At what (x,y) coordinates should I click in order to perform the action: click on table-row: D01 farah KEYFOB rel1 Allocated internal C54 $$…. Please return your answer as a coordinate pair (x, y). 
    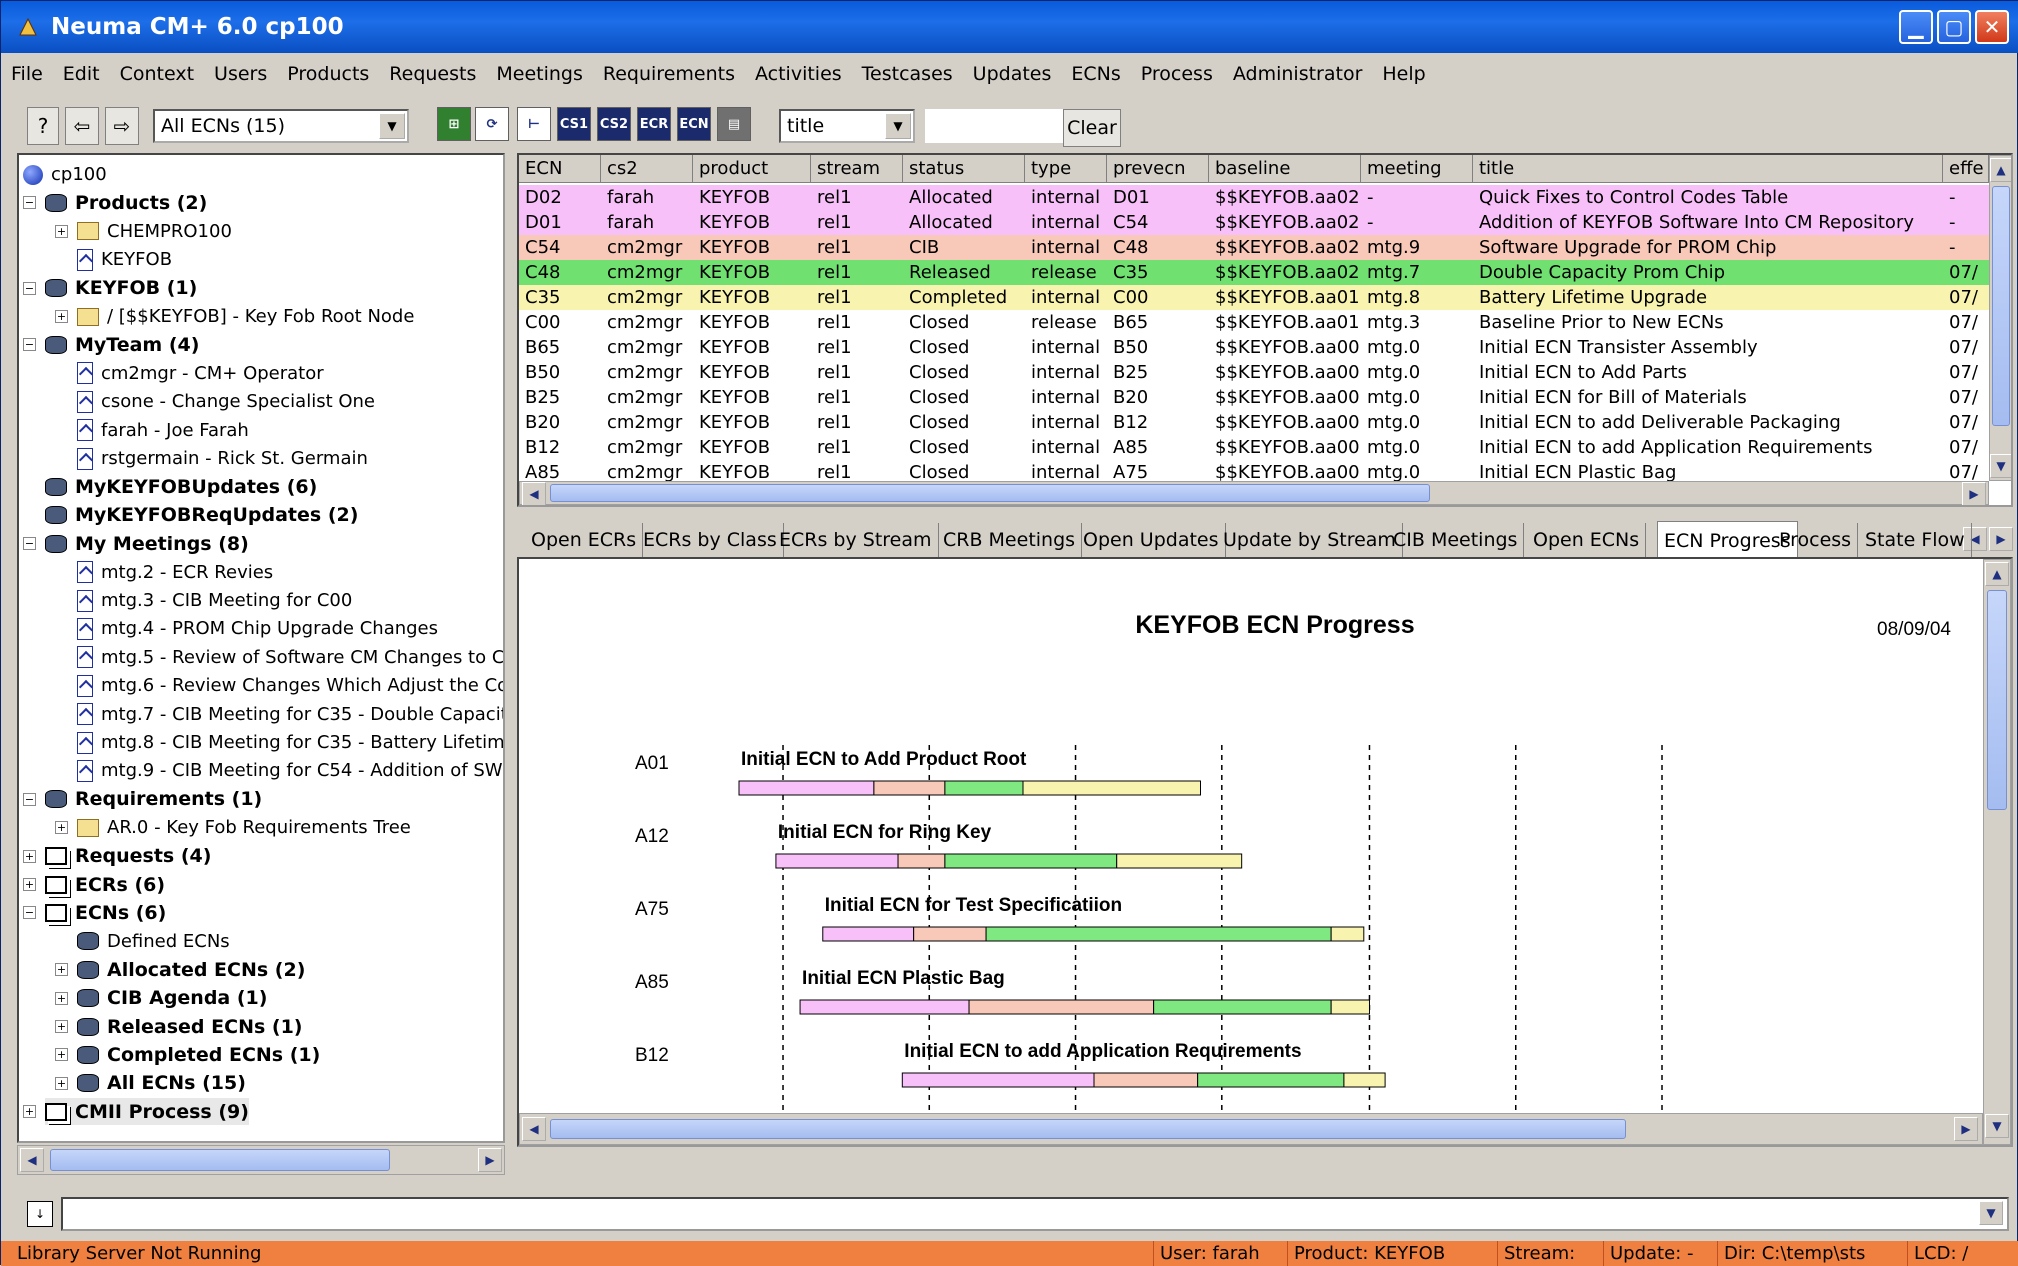
    Looking at the image, I should click on (1254, 222).